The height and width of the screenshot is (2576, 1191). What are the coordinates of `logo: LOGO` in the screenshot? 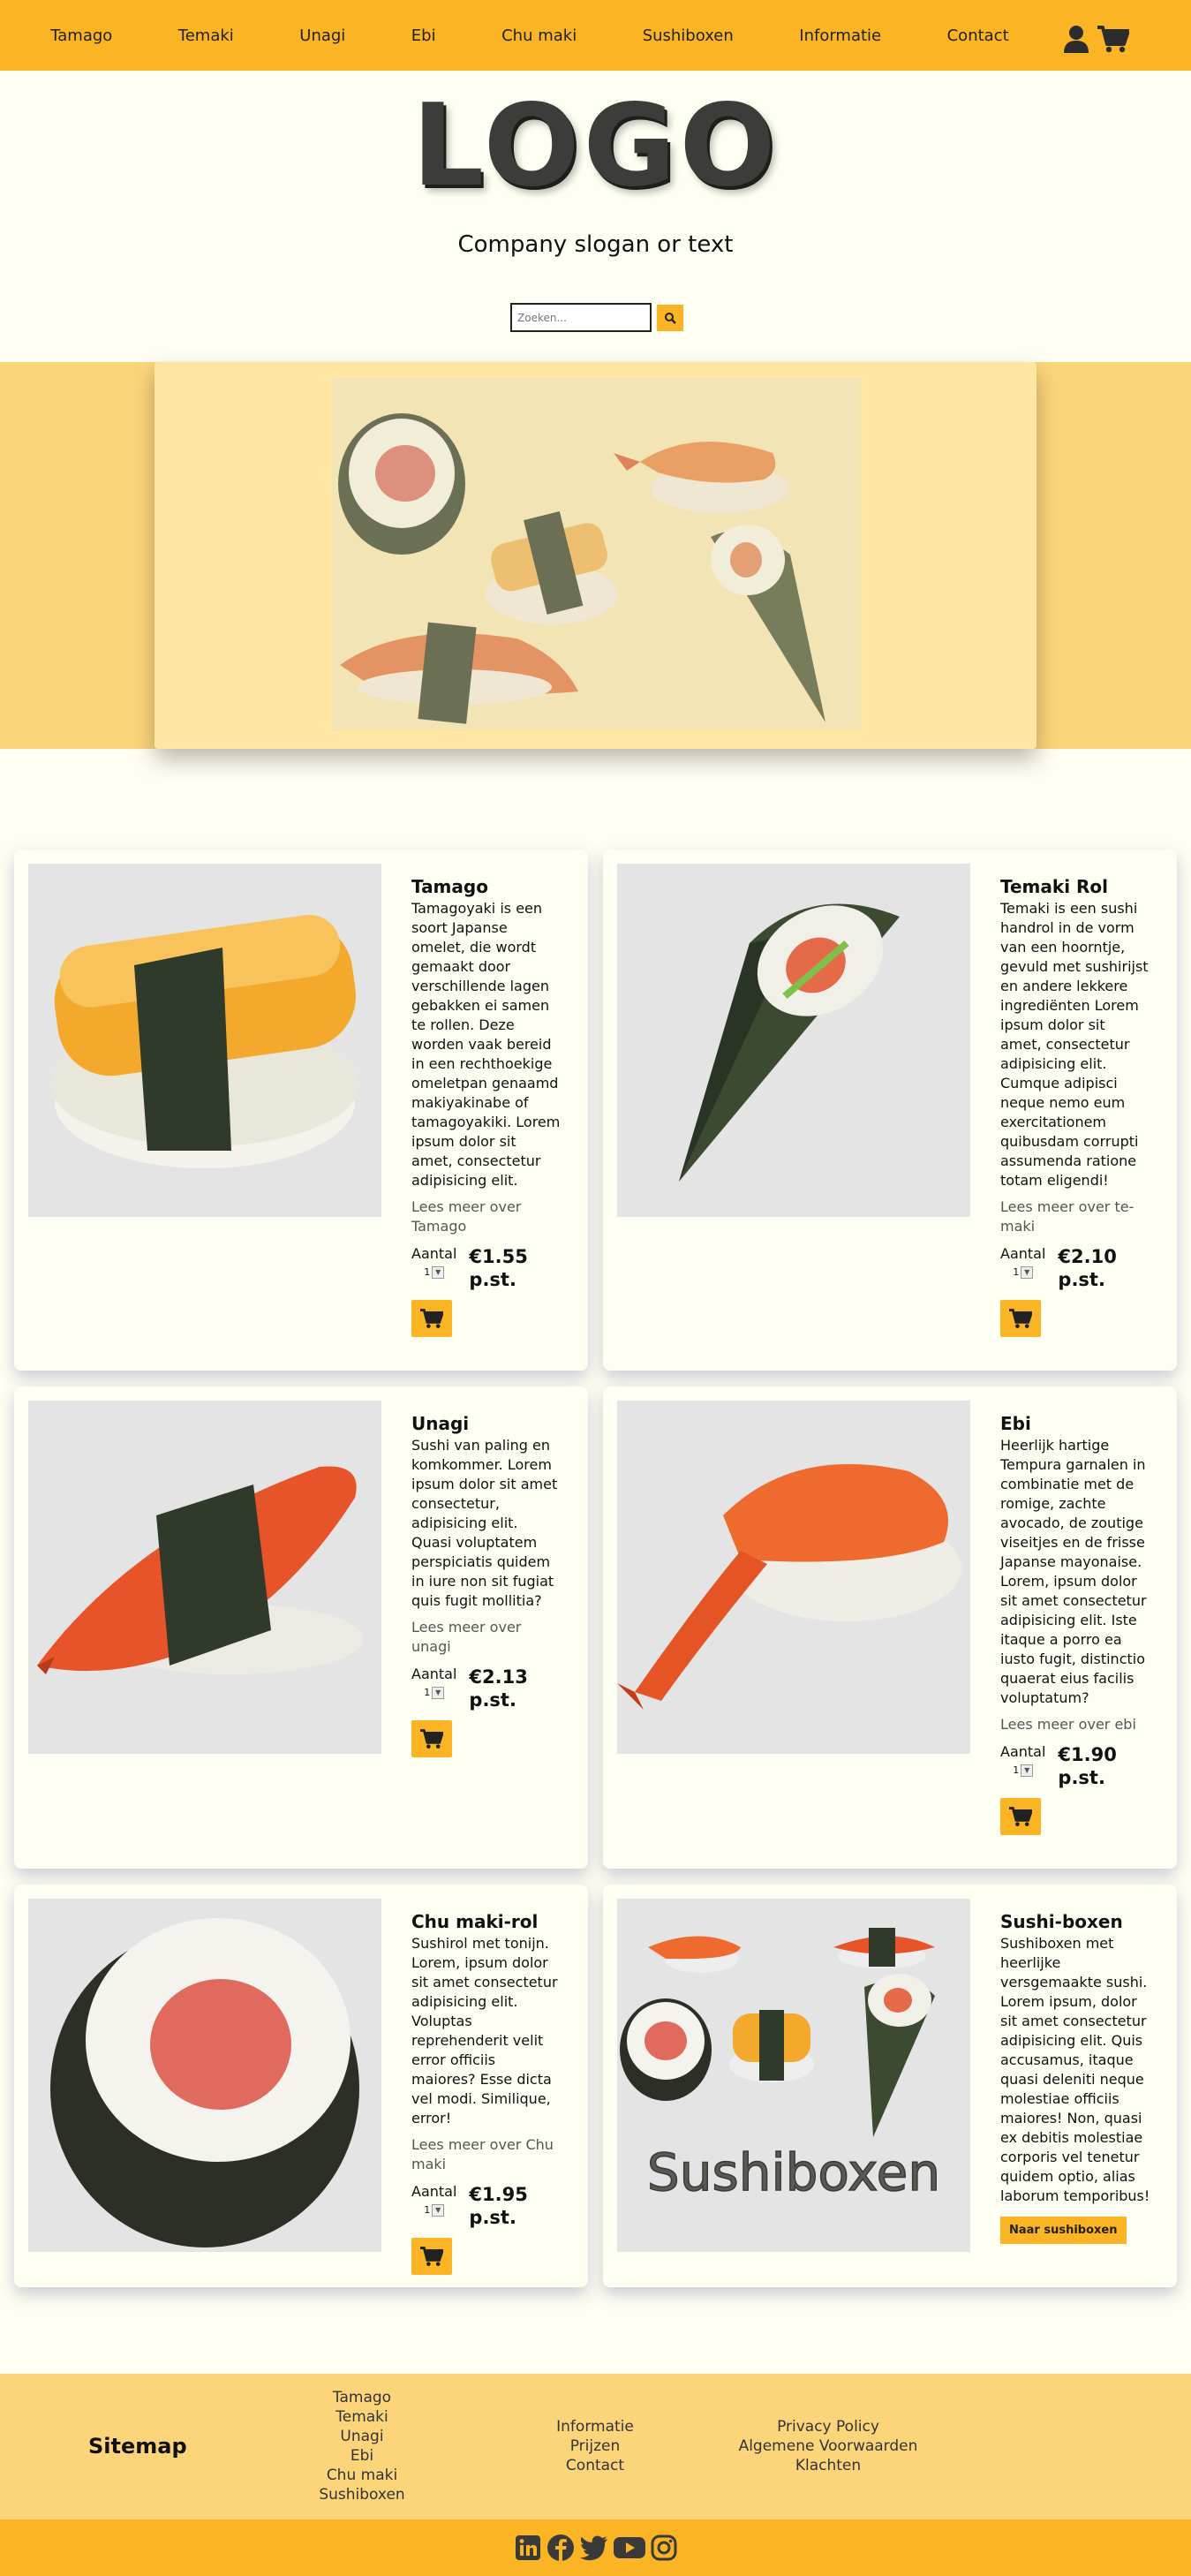 It's located at (595, 146).